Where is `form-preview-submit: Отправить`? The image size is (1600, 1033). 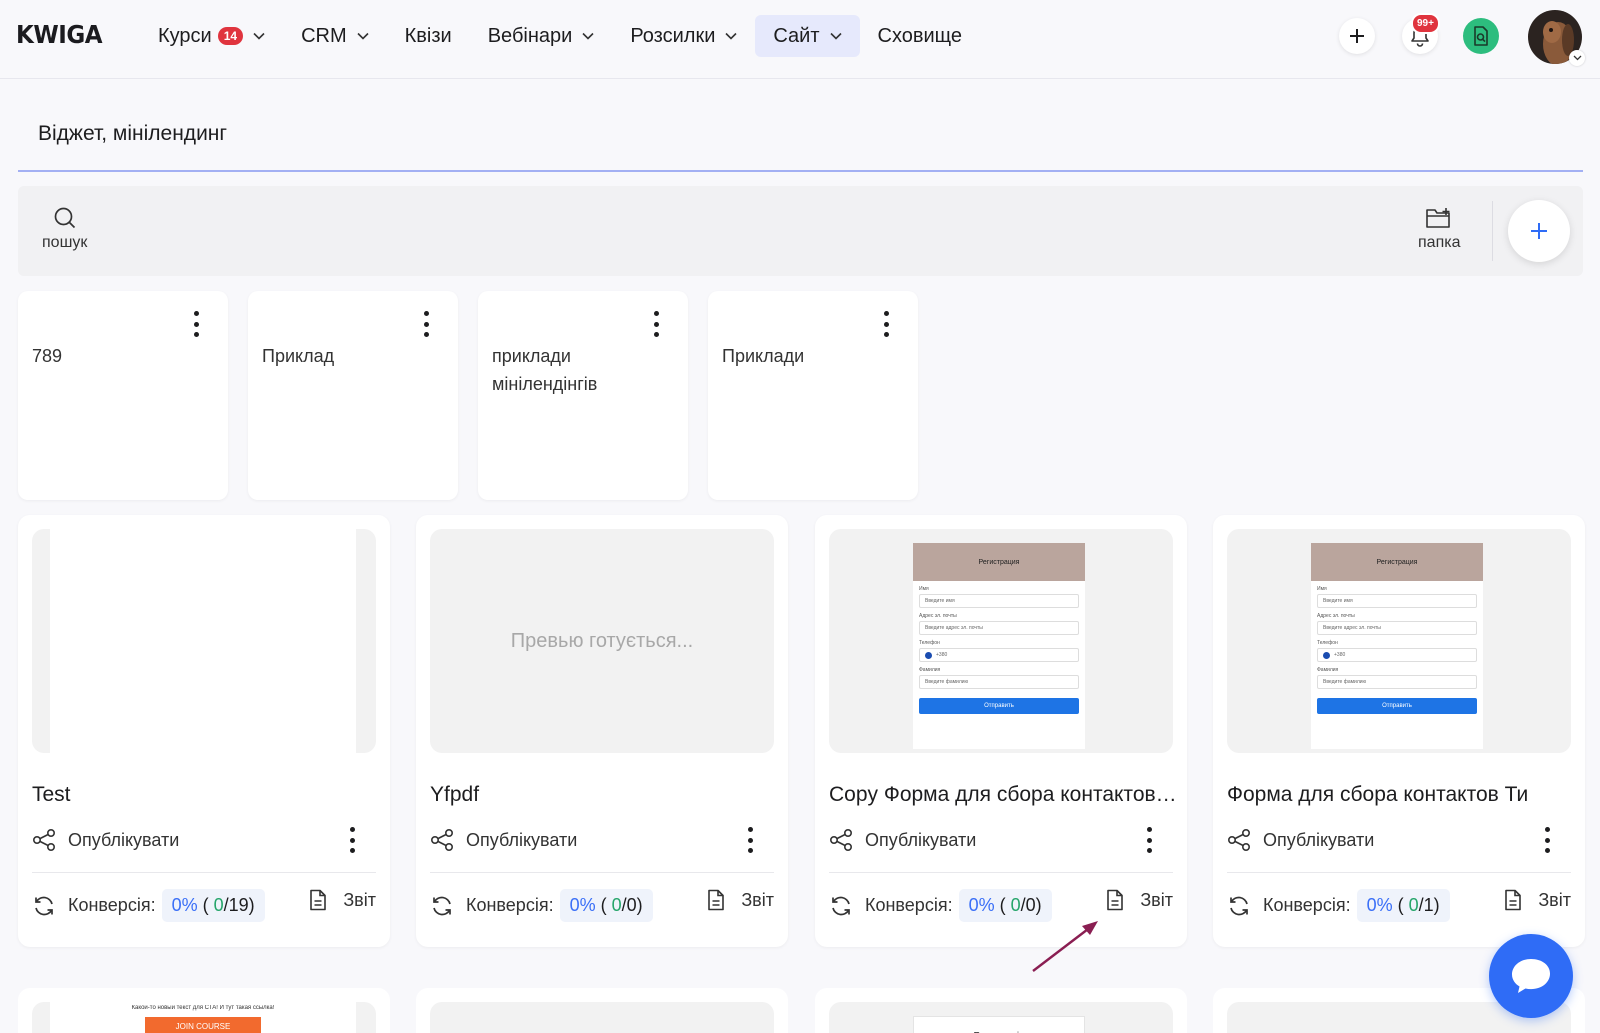 form-preview-submit: Отправить is located at coordinates (999, 706).